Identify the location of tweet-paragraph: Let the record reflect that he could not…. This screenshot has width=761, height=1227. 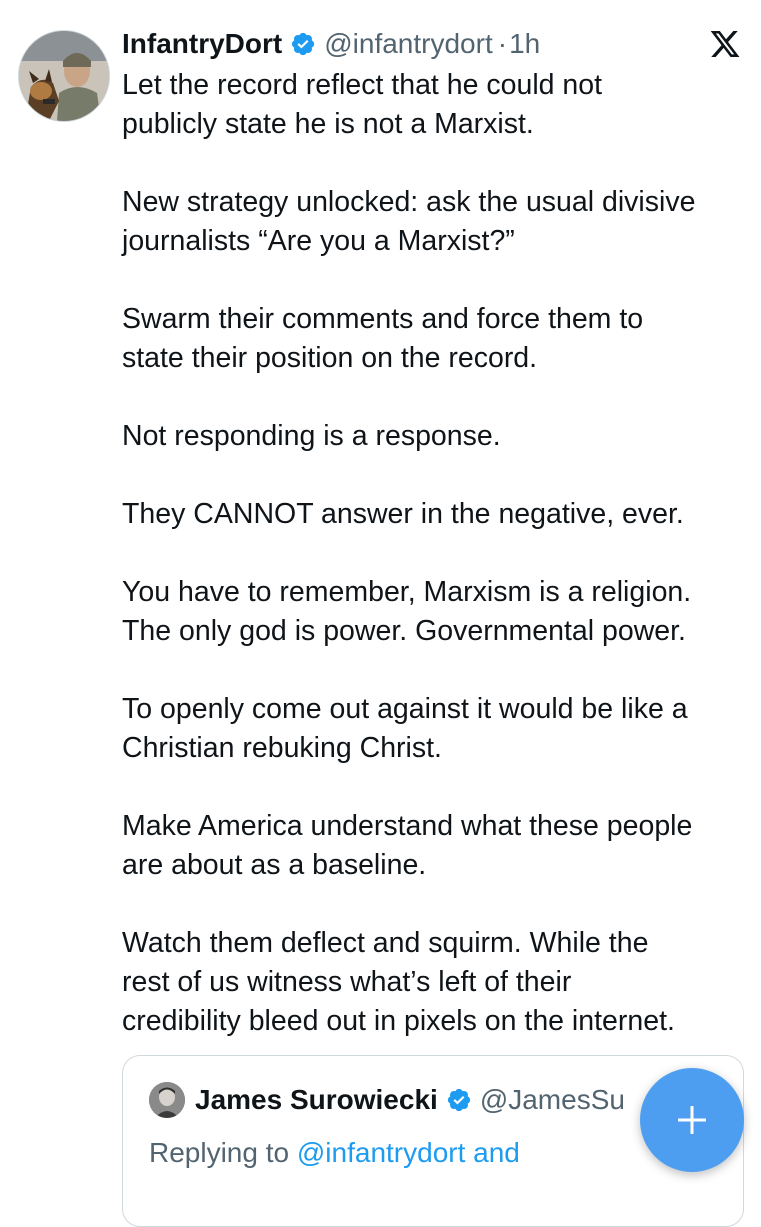
(362, 104).